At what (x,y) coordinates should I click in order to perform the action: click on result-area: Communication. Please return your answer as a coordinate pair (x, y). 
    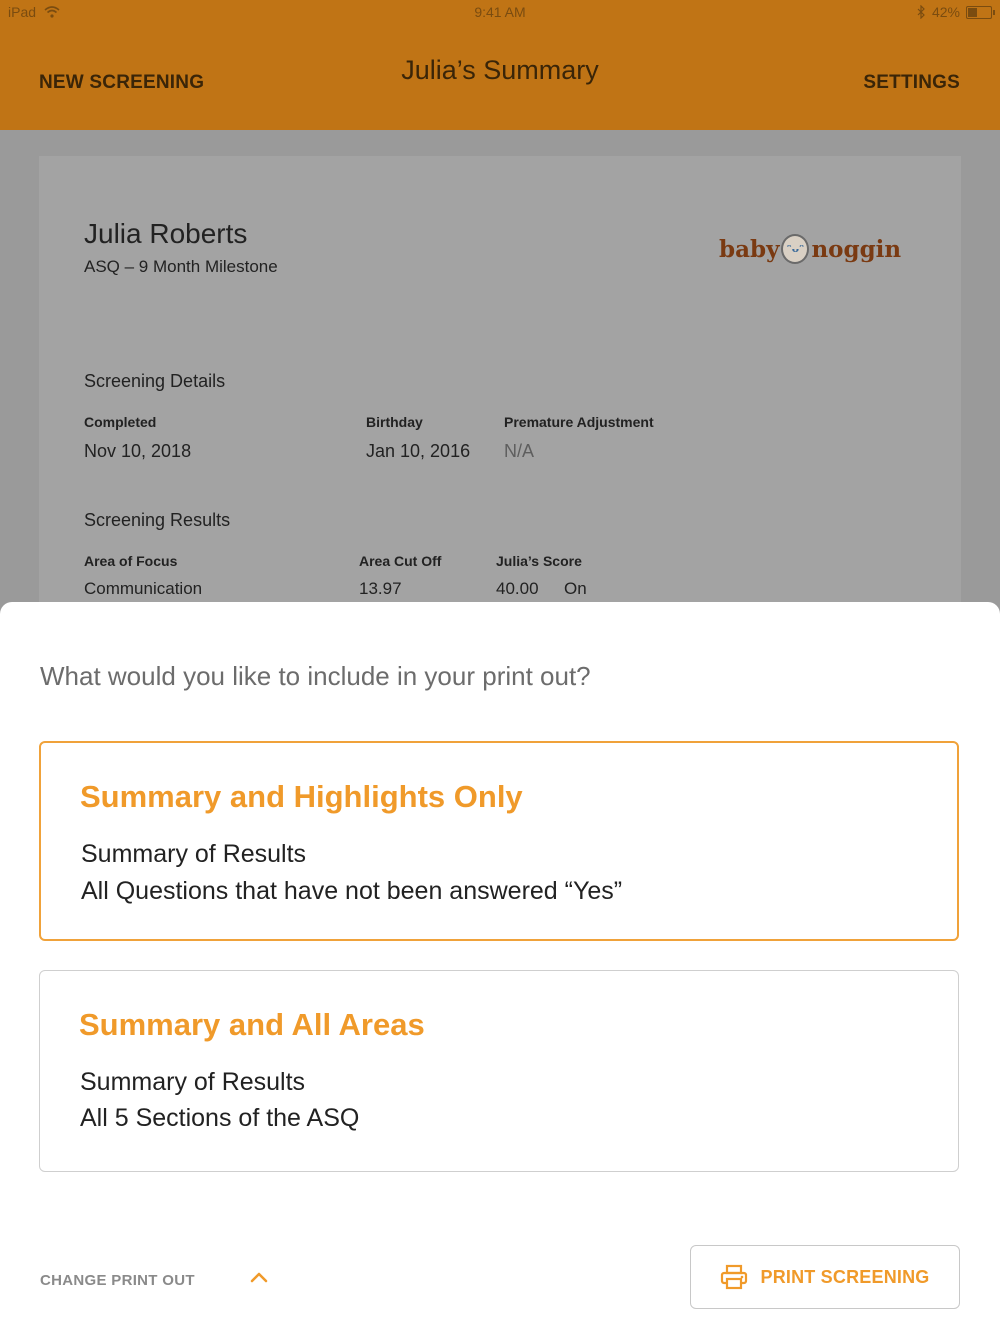
    Looking at the image, I should click on (143, 588).